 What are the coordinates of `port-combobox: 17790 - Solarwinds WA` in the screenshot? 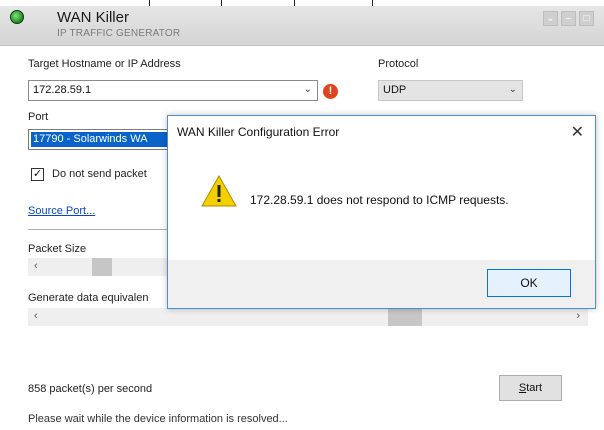 It's located at (101, 139).